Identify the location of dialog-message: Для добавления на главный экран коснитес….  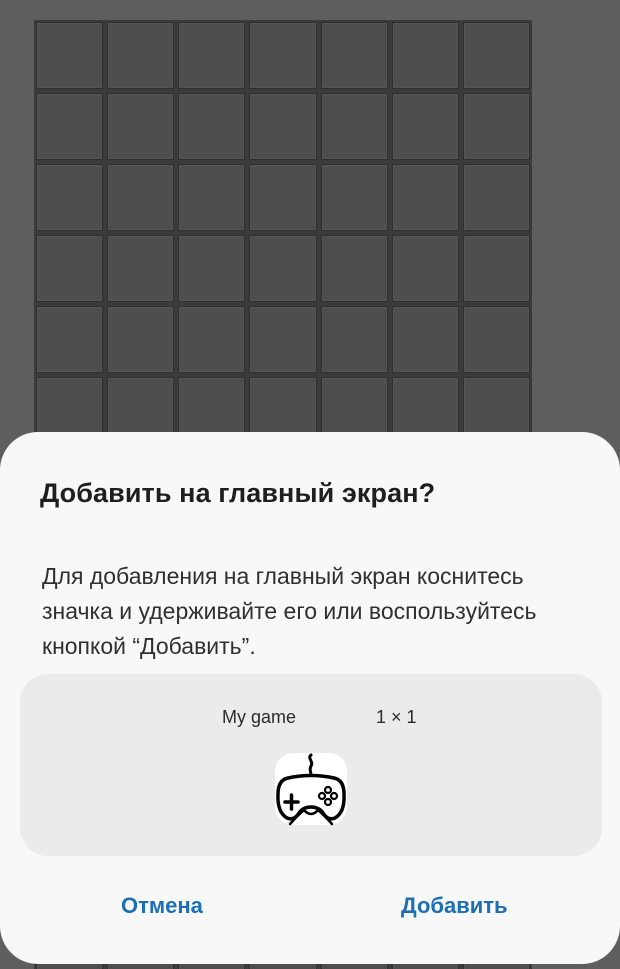
(289, 611).